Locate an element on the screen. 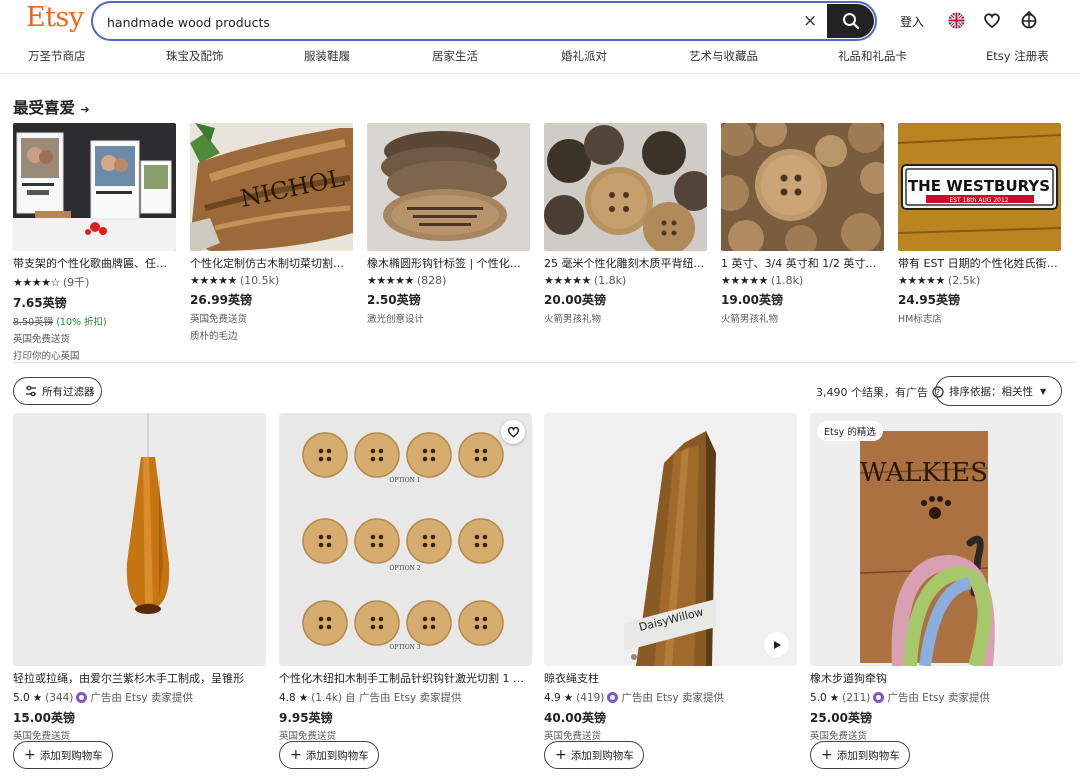 Image resolution: width=1080 pixels, height=777 pixels. search-button is located at coordinates (850, 21).